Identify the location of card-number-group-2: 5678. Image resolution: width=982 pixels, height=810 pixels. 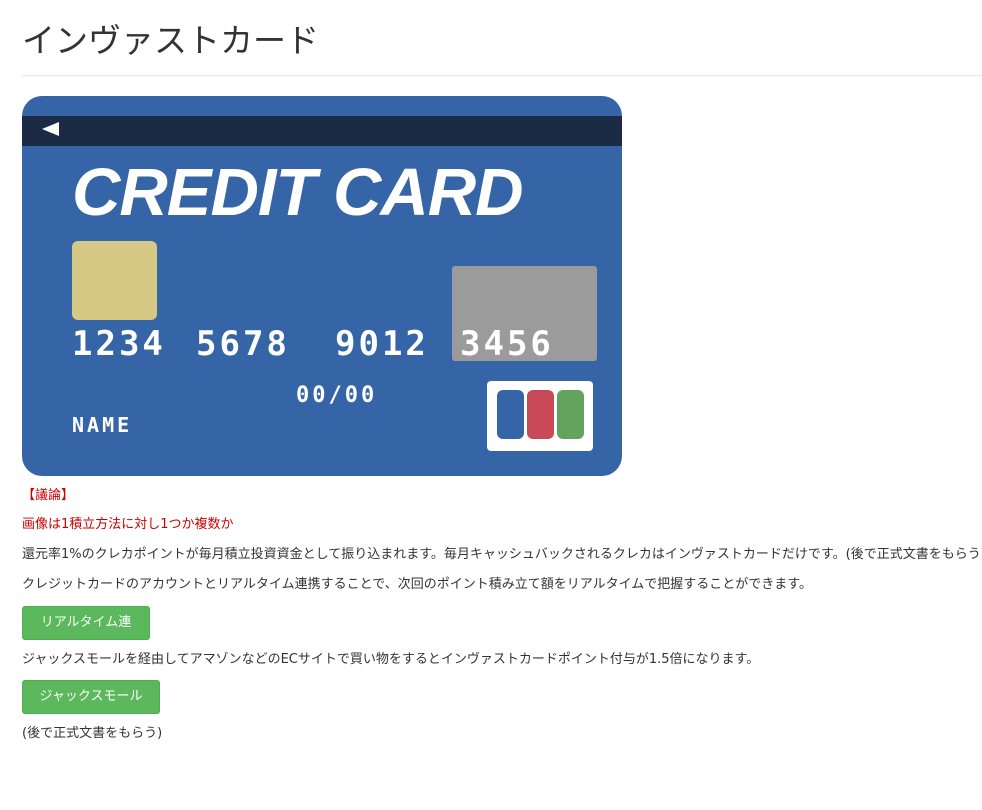
(243, 344).